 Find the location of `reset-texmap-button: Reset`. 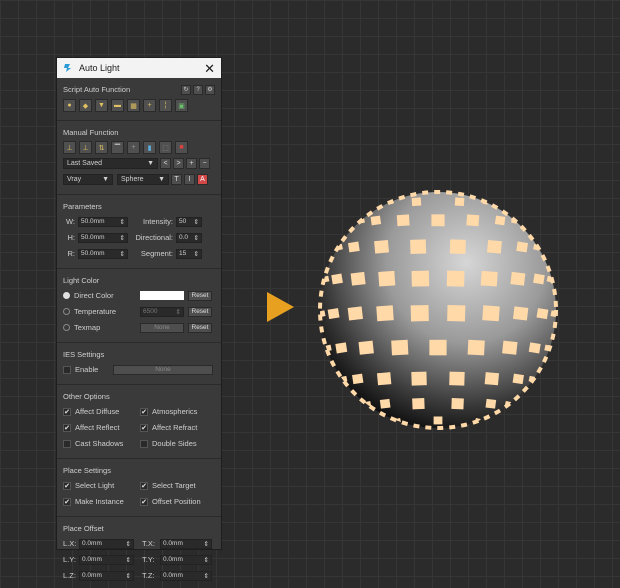

reset-texmap-button: Reset is located at coordinates (200, 327).